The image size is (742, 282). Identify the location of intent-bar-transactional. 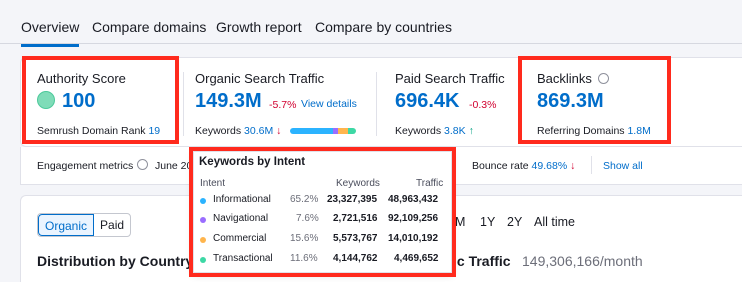
(352, 131).